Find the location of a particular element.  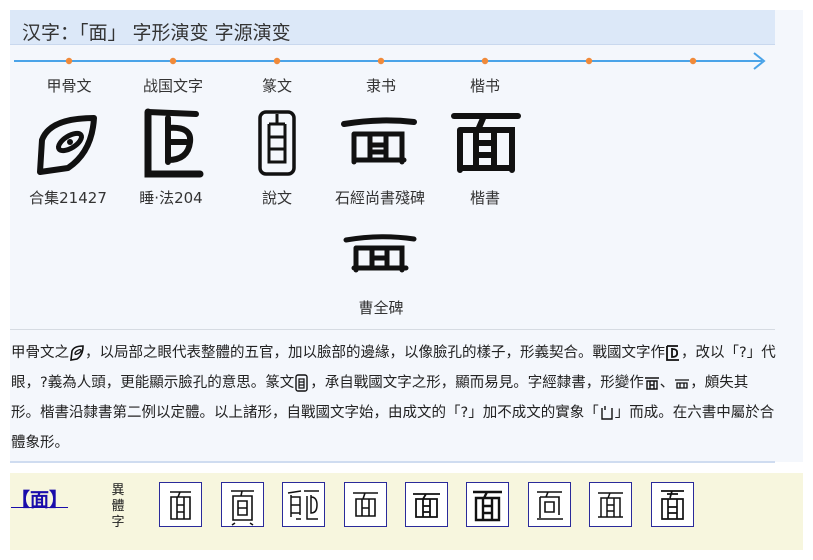

warring-states-glyph is located at coordinates (173, 143).